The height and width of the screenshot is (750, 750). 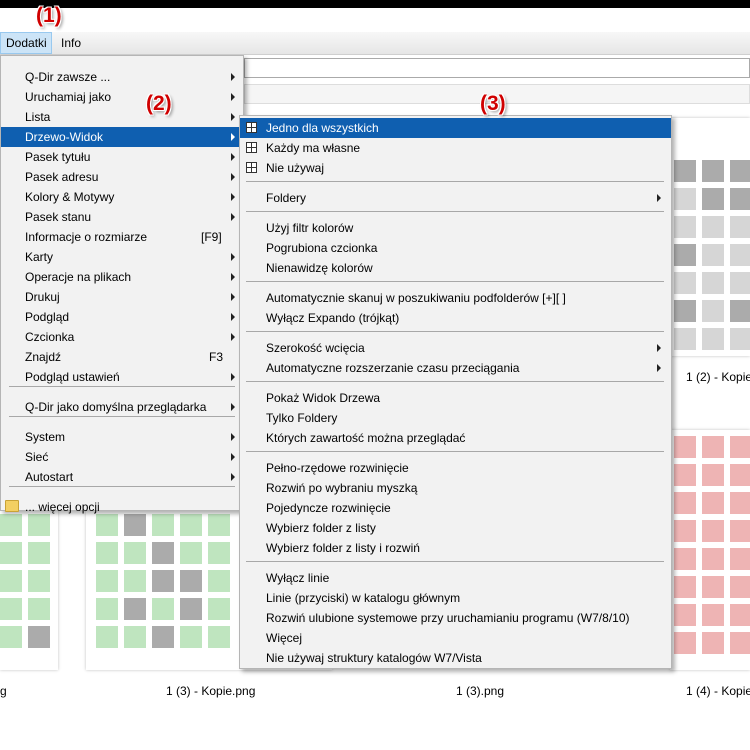 I want to click on drzewo-widok-item-3: Foldery, so click(x=455, y=198).